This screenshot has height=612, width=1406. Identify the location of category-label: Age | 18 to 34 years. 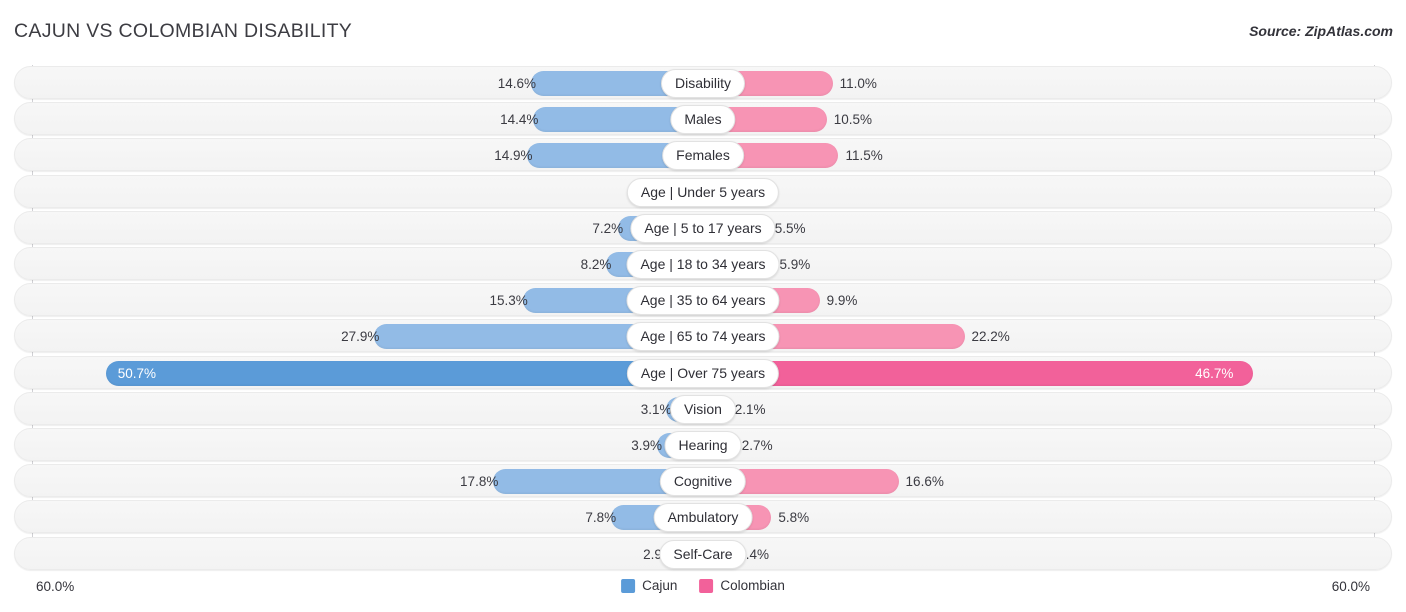
(703, 264).